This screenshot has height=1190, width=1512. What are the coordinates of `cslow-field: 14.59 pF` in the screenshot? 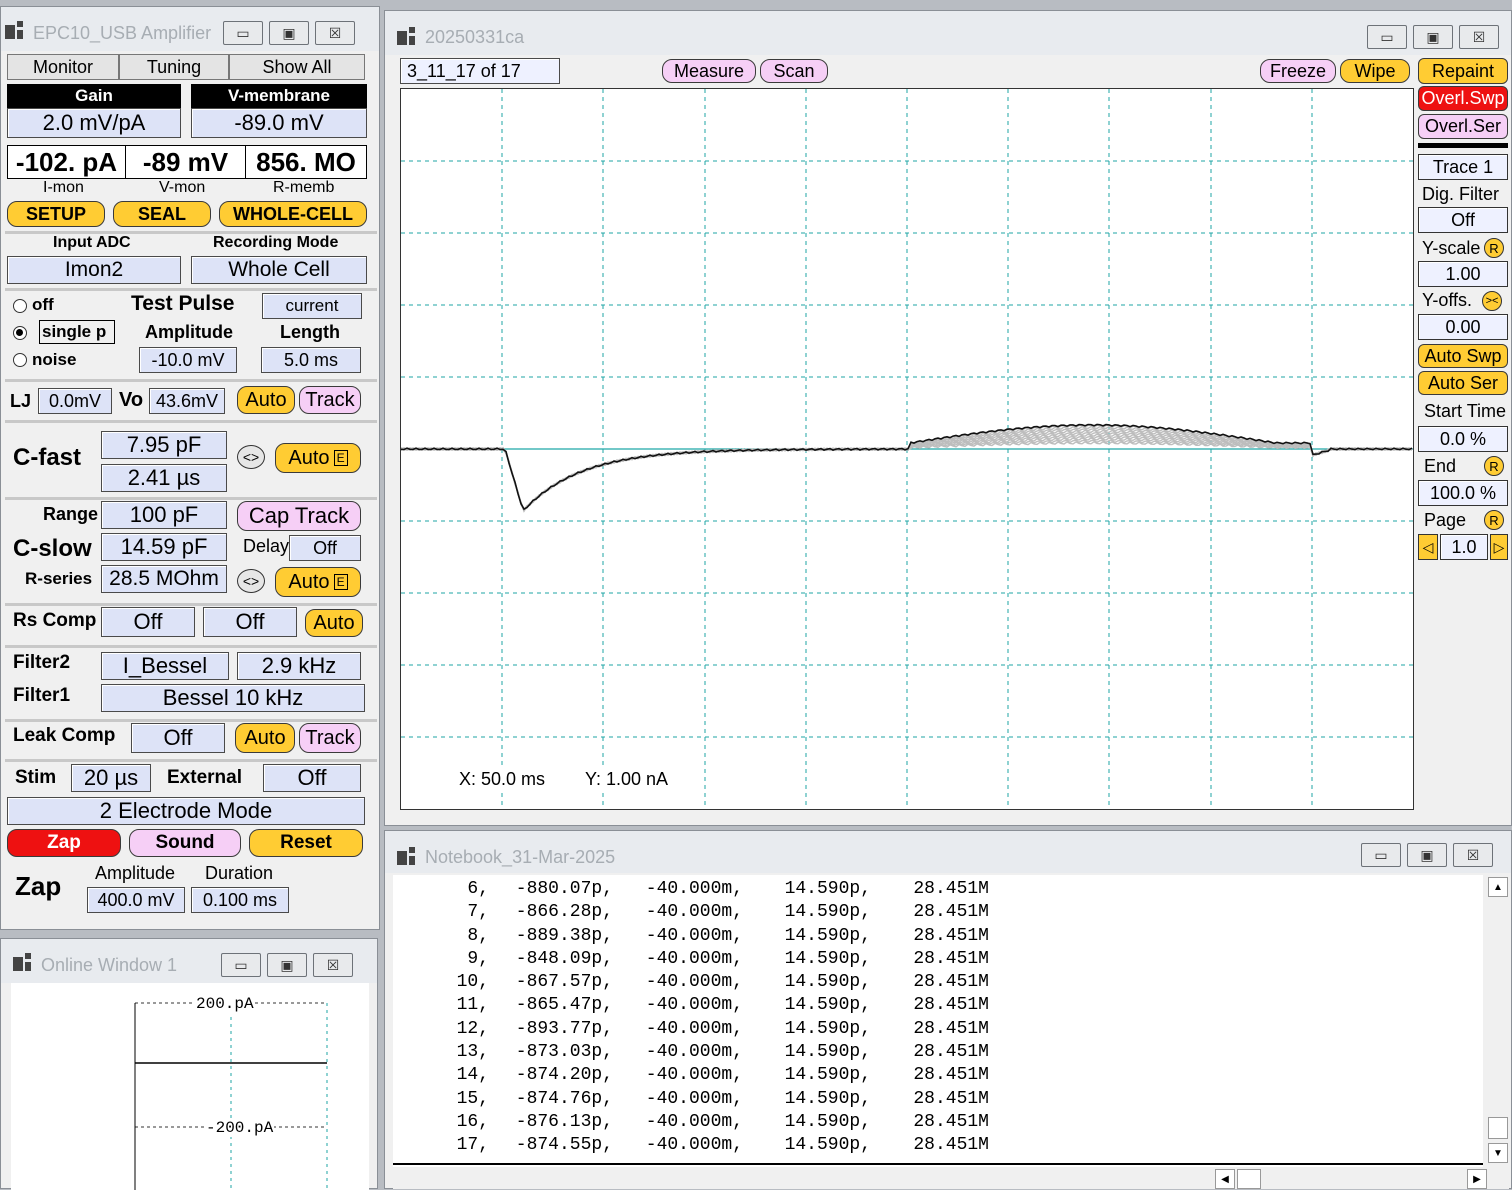 It's located at (164, 547).